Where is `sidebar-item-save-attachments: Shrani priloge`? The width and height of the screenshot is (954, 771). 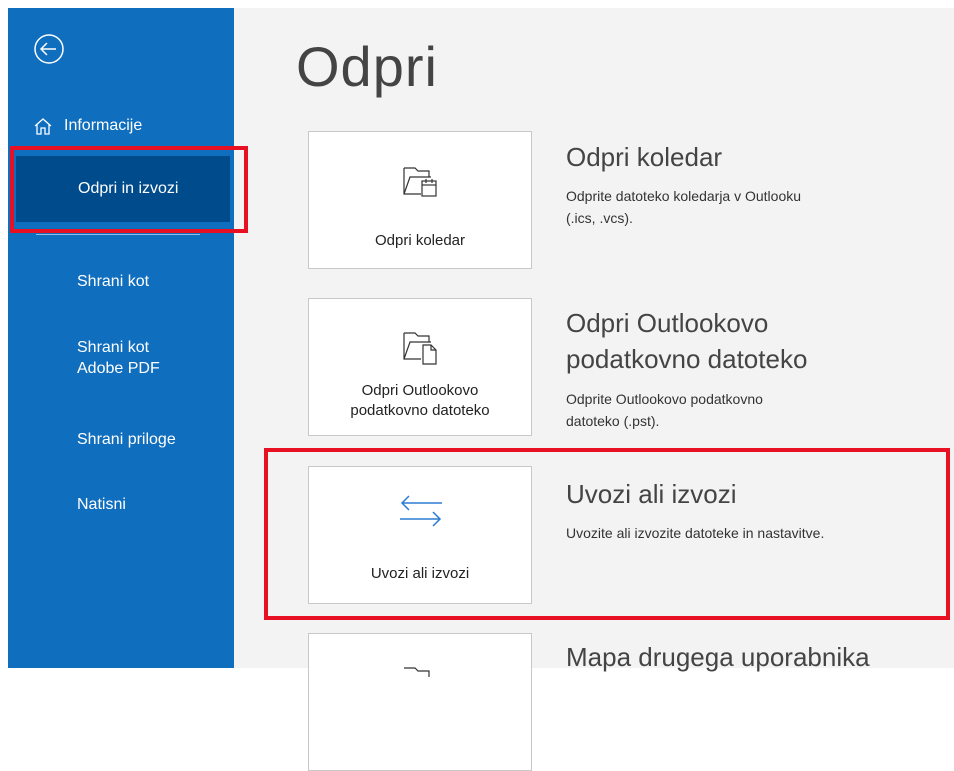 sidebar-item-save-attachments: Shrani priloge is located at coordinates (126, 440).